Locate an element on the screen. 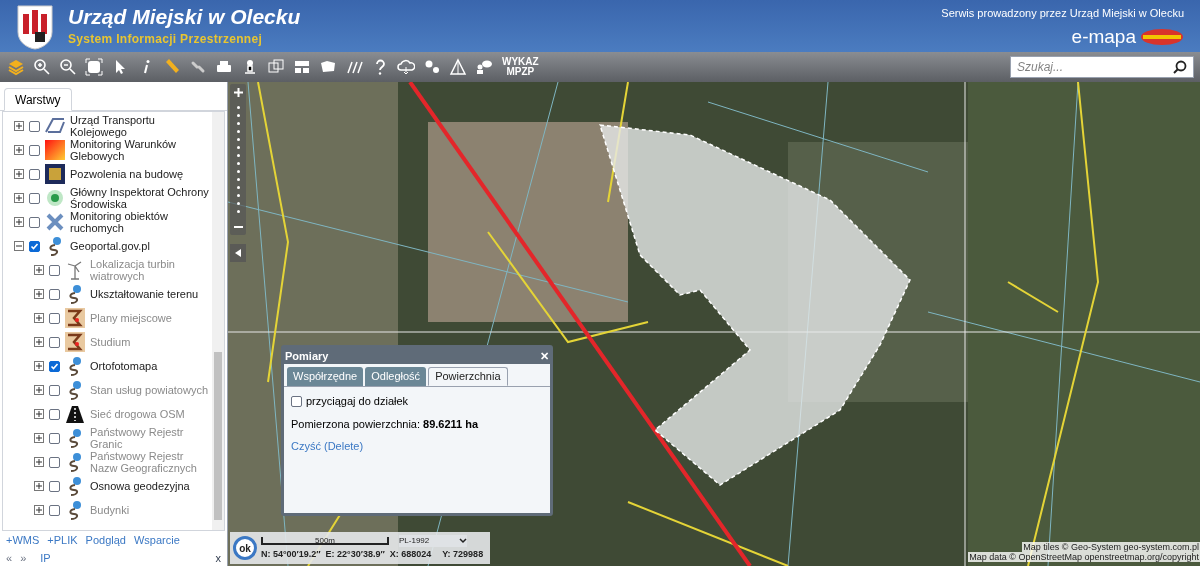  layer-name: Ortofotomapa is located at coordinates (124, 366).